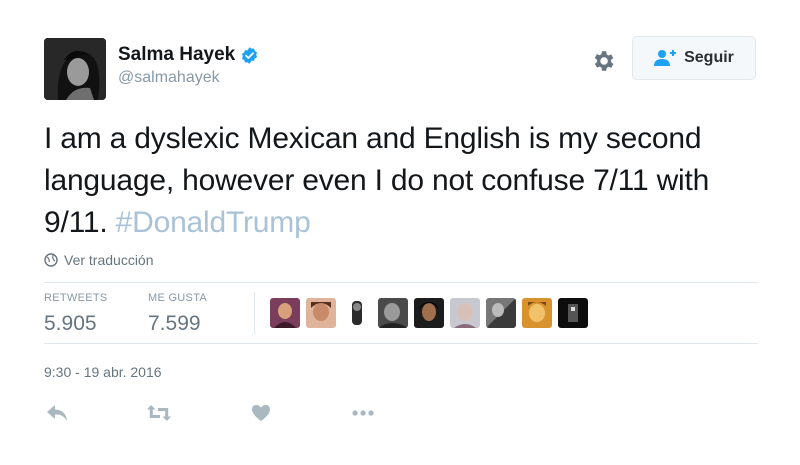  I want to click on retweet-icon, so click(159, 413).